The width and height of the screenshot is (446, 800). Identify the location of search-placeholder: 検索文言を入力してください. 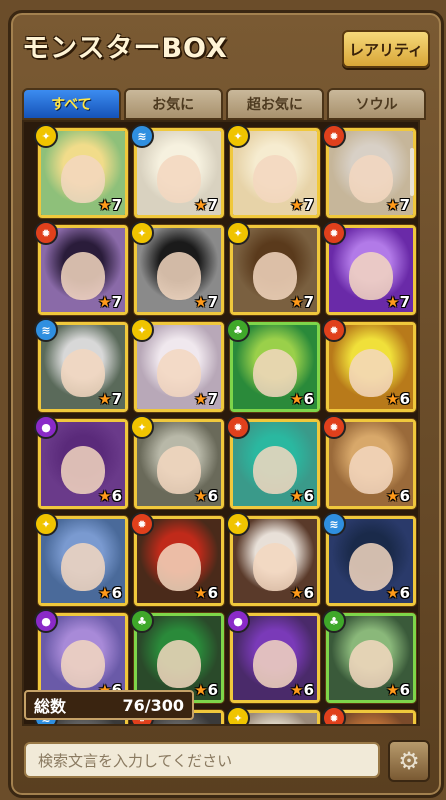
(135, 760).